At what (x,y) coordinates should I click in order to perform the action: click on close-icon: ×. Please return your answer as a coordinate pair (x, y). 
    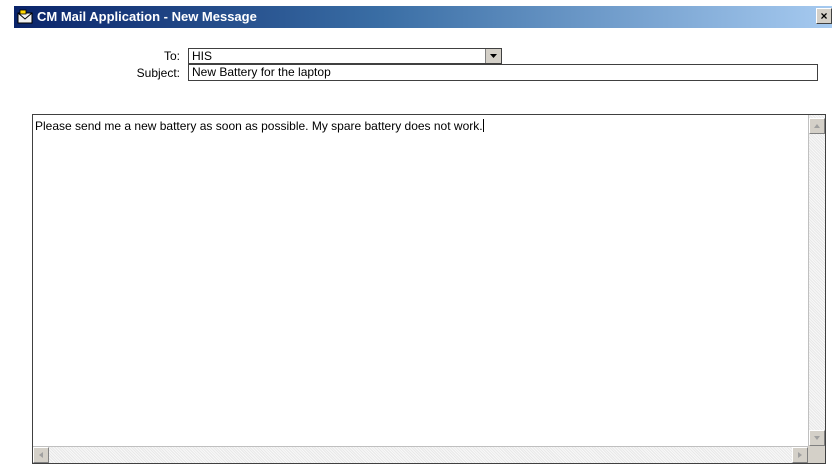
    Looking at the image, I should click on (824, 16).